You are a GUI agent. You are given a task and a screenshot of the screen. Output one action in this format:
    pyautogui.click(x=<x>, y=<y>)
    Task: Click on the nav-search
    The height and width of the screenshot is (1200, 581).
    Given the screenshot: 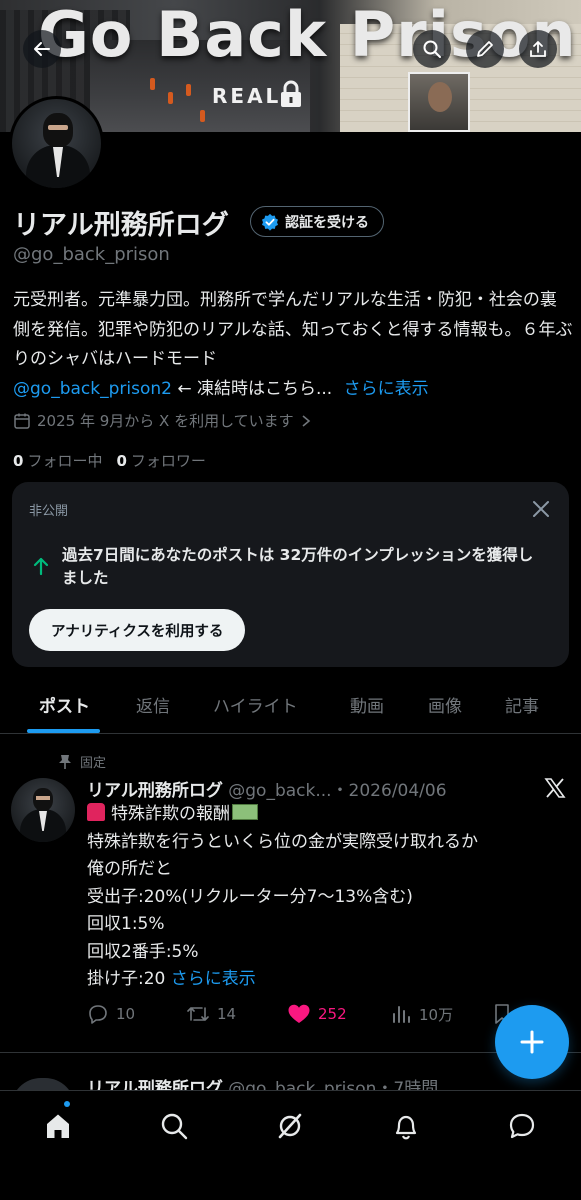 What is the action you would take?
    pyautogui.click(x=174, y=1126)
    